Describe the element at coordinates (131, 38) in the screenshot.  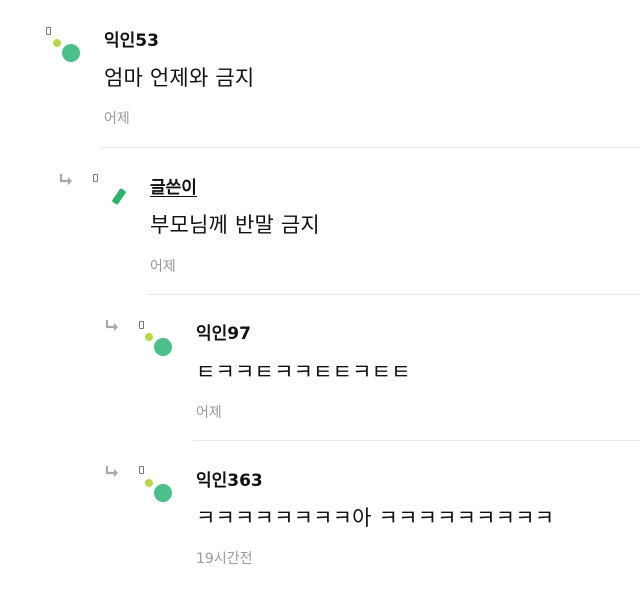
I see `comment-nickname: 익인53` at that location.